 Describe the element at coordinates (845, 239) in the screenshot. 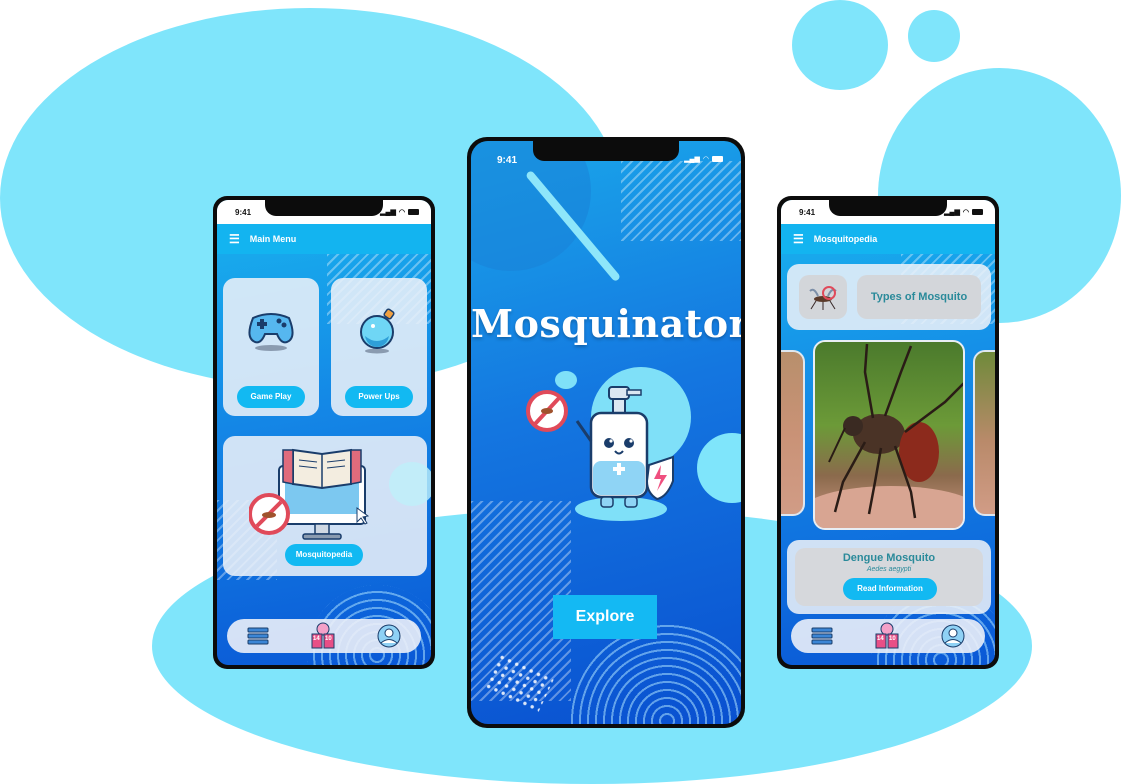

I see `header-title: Mosquitopedia` at that location.